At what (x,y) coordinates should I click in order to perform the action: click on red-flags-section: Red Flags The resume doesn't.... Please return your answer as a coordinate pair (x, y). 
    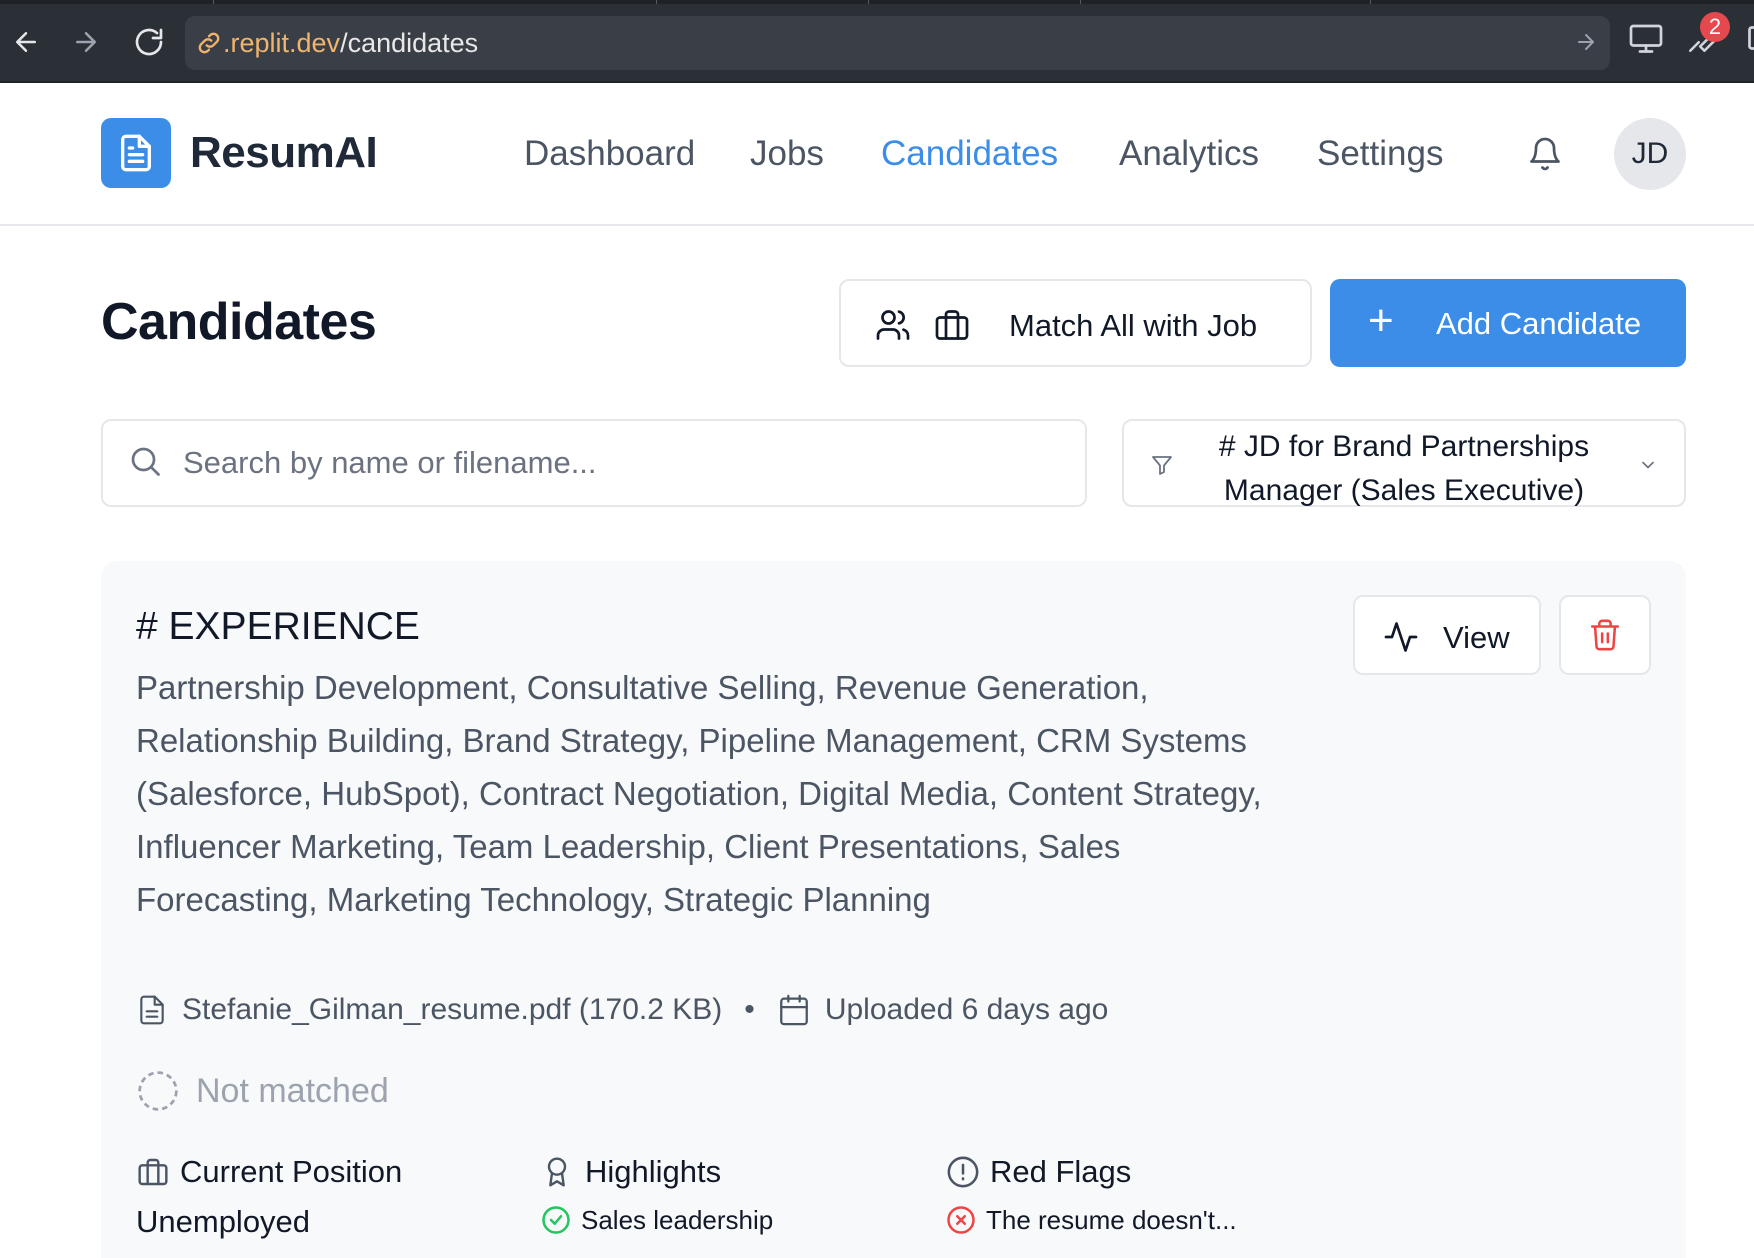
    Looking at the image, I should click on (1091, 1197).